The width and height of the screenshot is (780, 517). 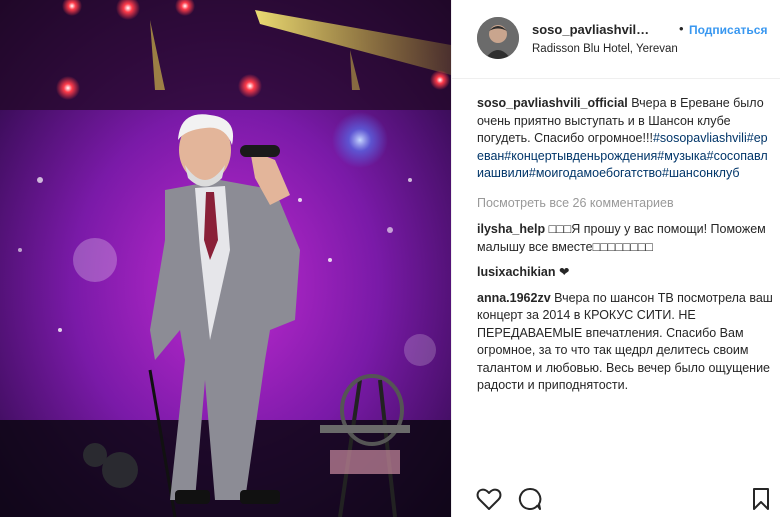 I want to click on save-icon-graphic, so click(x=761, y=499).